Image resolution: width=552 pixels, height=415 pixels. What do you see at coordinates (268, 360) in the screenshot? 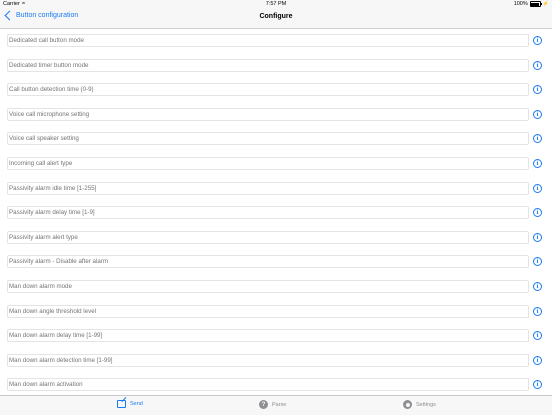
I see `man-down-alarm-detection-time-field` at bounding box center [268, 360].